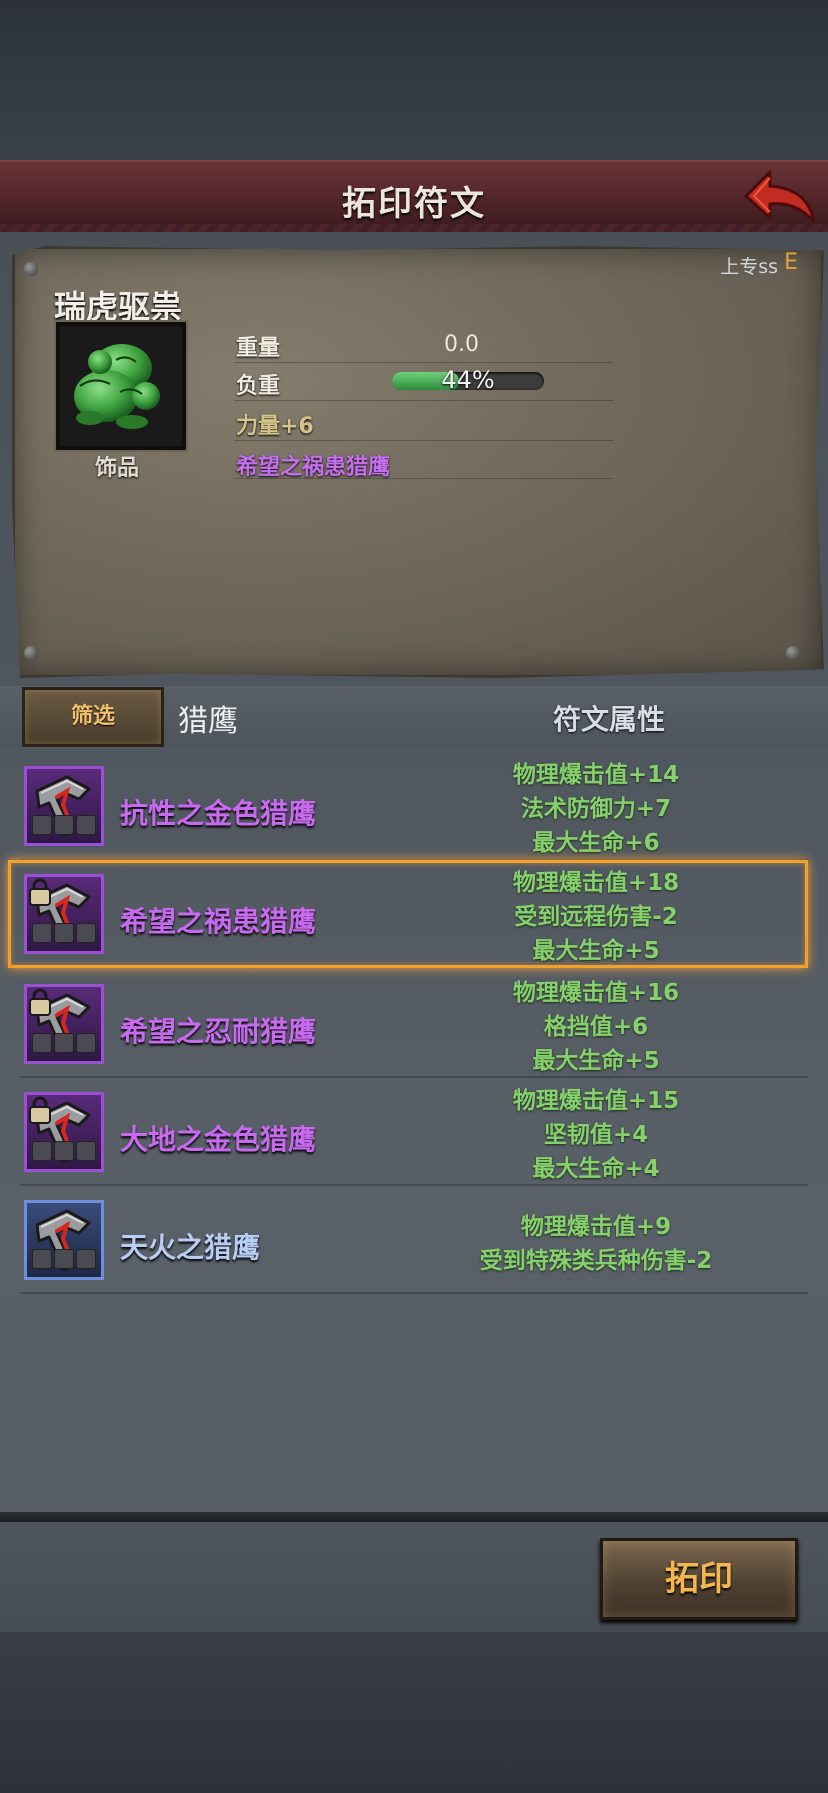  I want to click on rune-name: 天火之猎鹰, so click(190, 1247).